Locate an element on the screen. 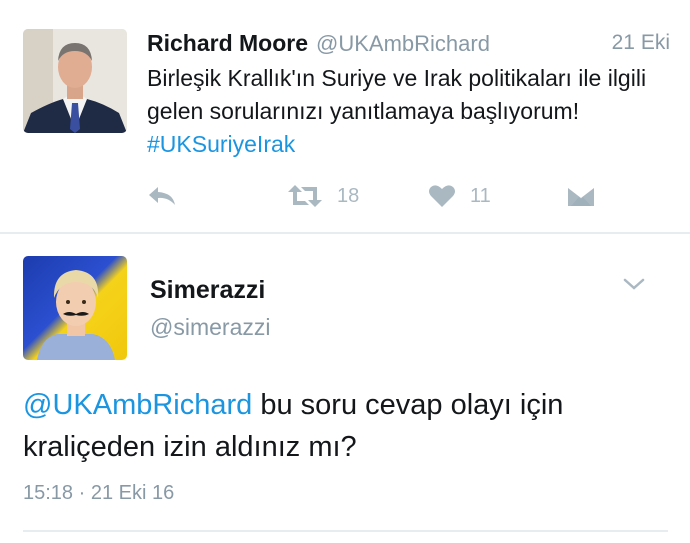 This screenshot has height=543, width=690. direct-message-button is located at coordinates (581, 196).